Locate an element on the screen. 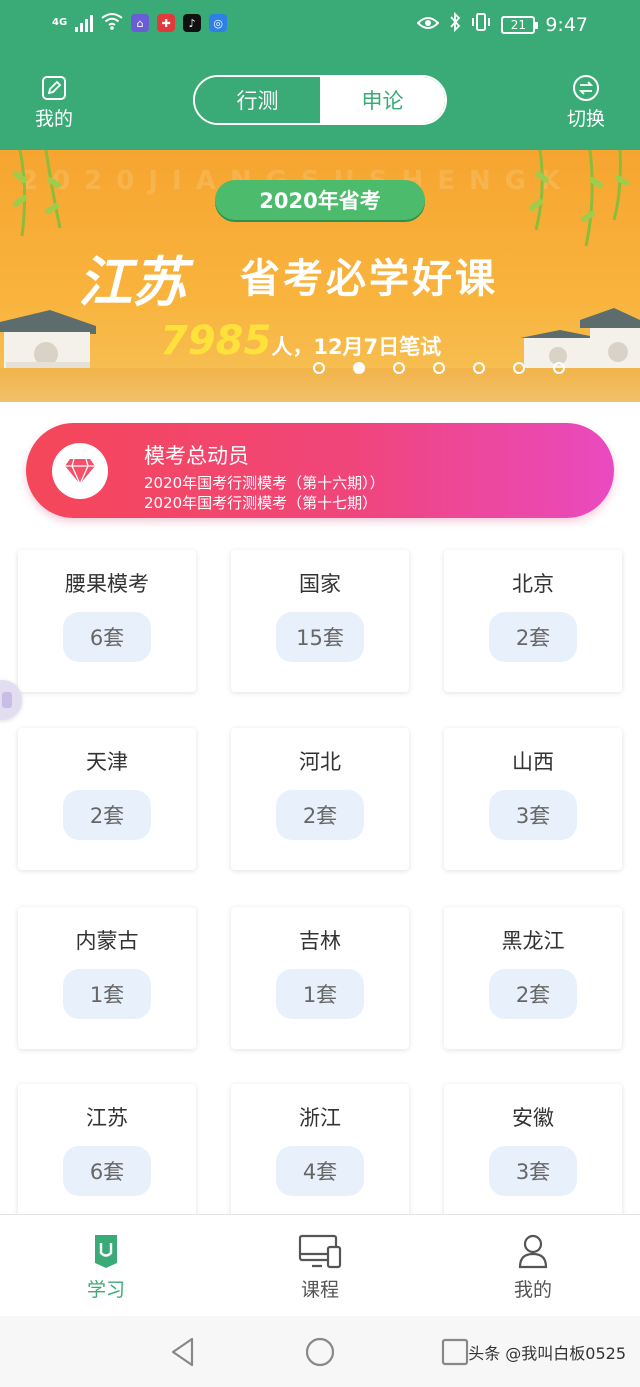 This screenshot has height=1387, width=640. carousel-dots is located at coordinates (439, 368).